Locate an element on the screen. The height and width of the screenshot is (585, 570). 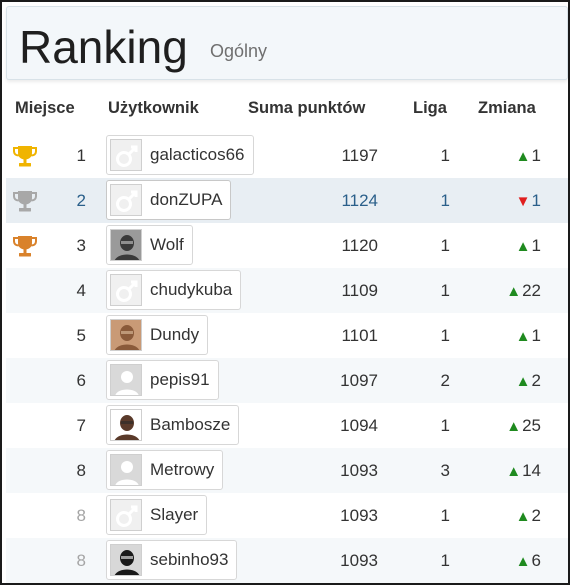
league-value: 2 is located at coordinates (445, 380).